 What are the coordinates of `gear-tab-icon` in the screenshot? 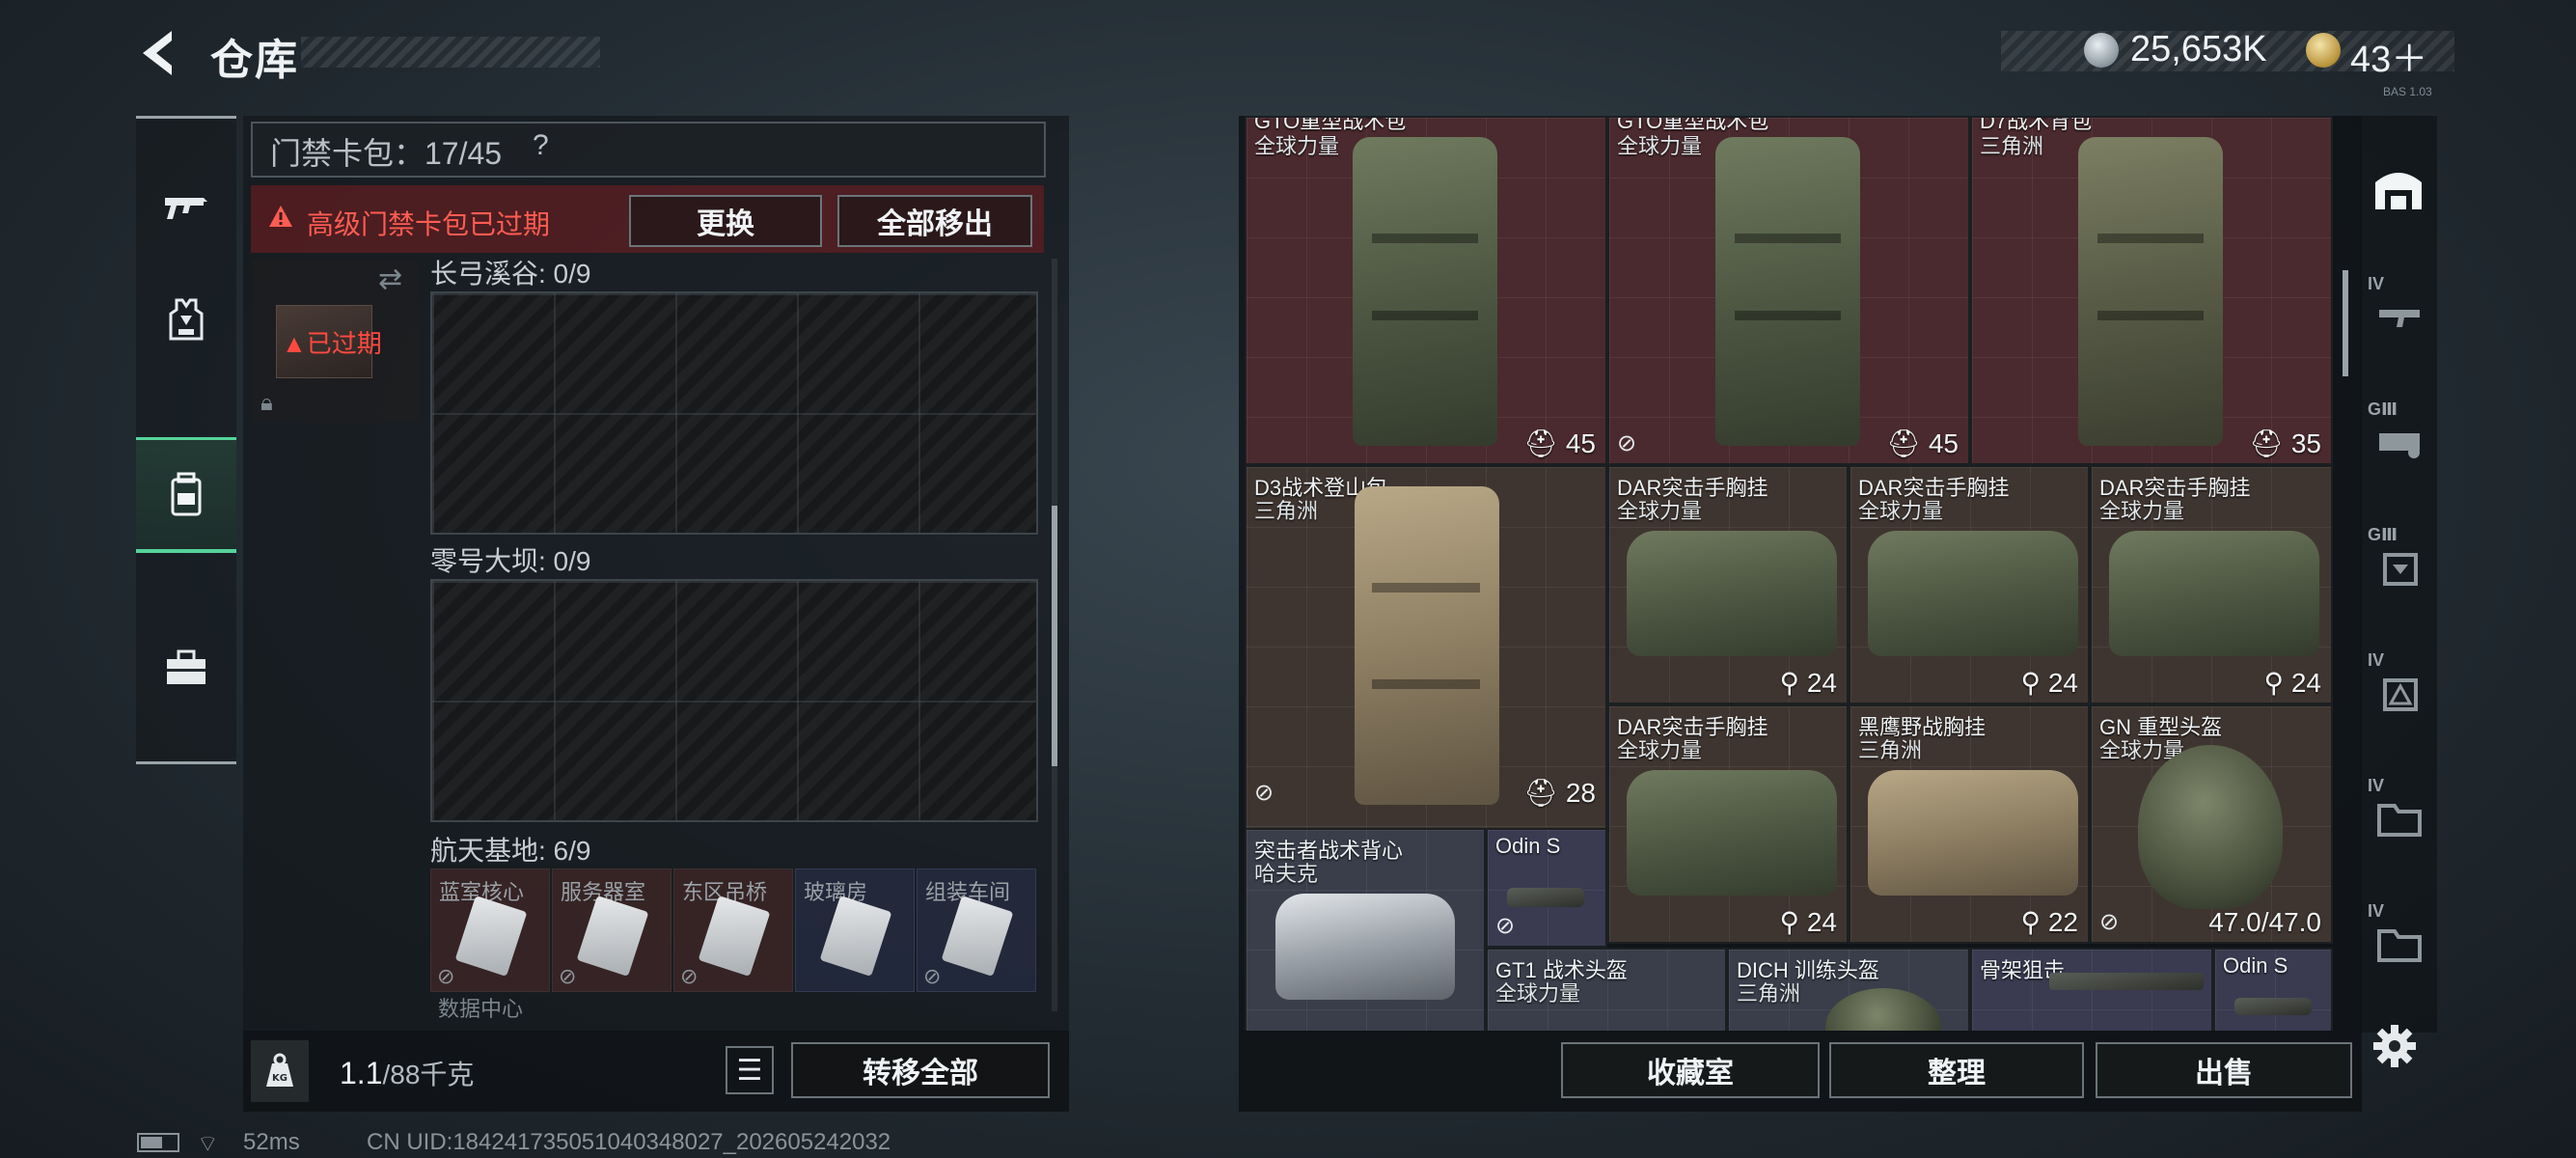 It's located at (2400, 445).